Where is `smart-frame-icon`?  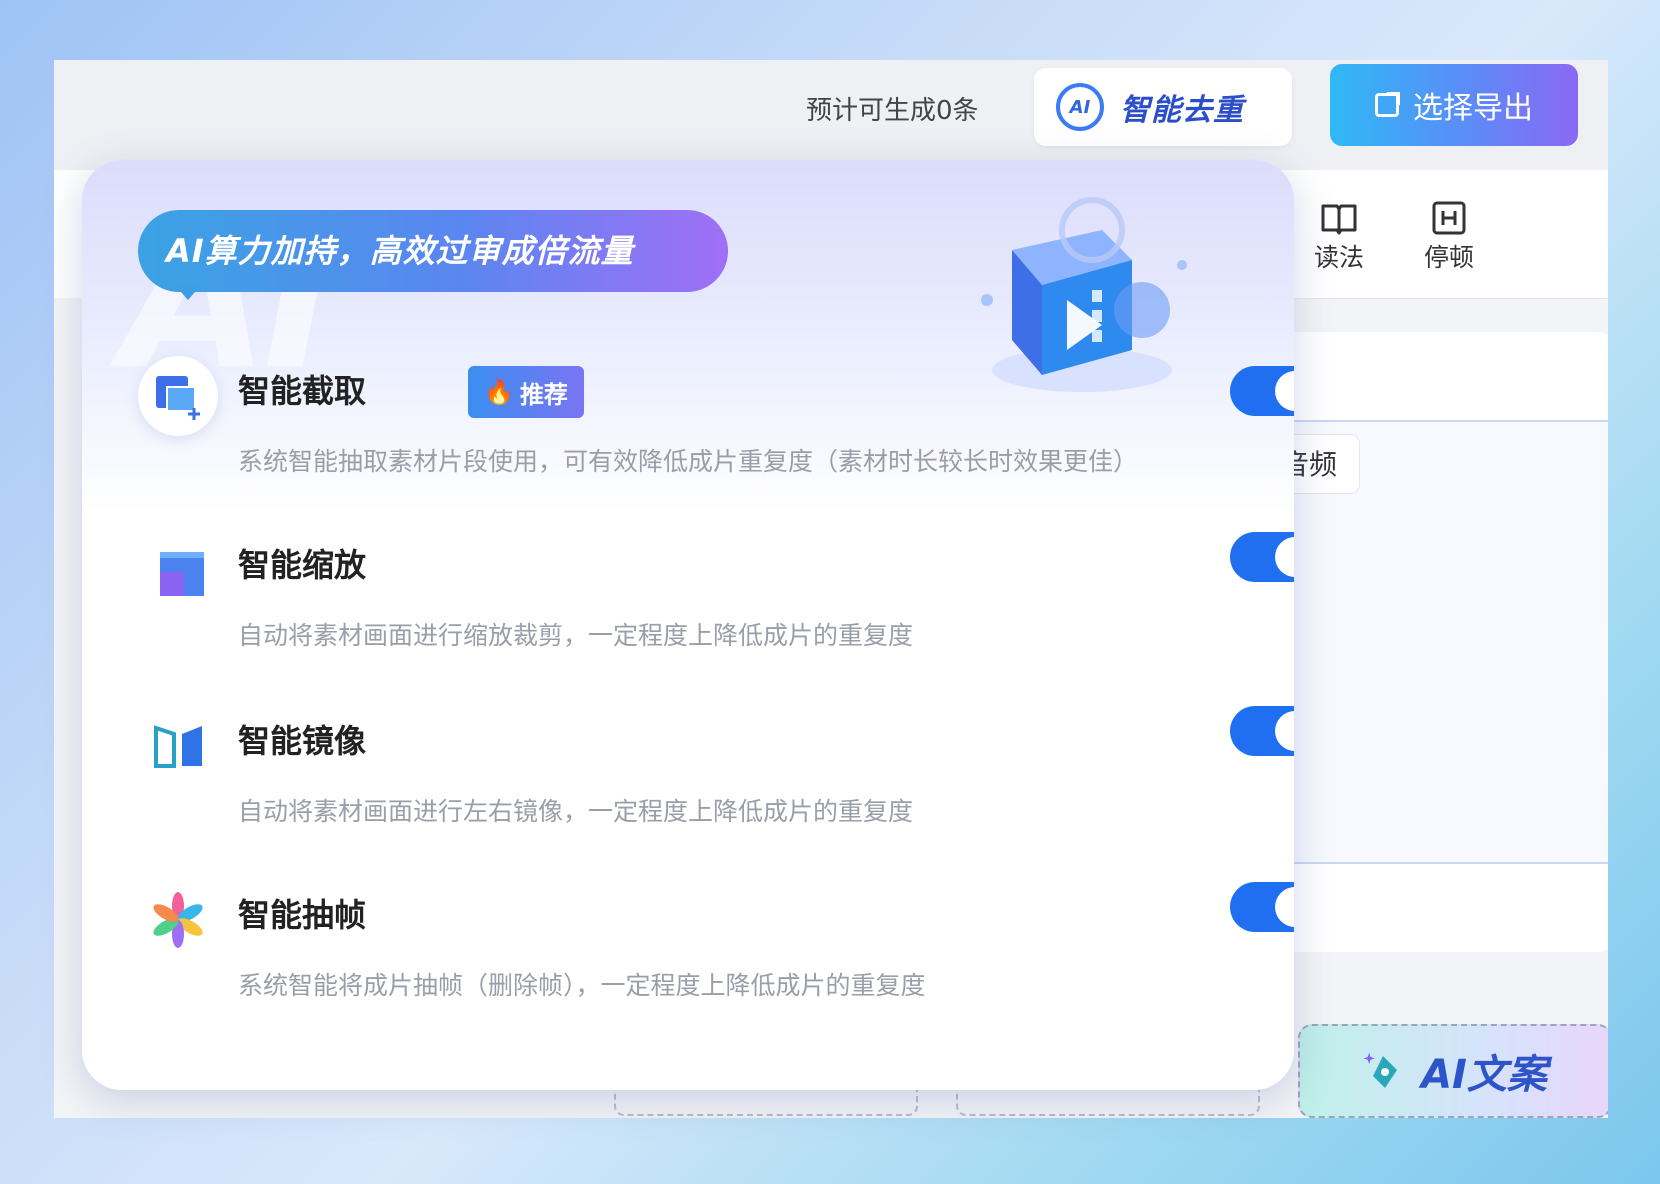
smart-frame-icon is located at coordinates (178, 920).